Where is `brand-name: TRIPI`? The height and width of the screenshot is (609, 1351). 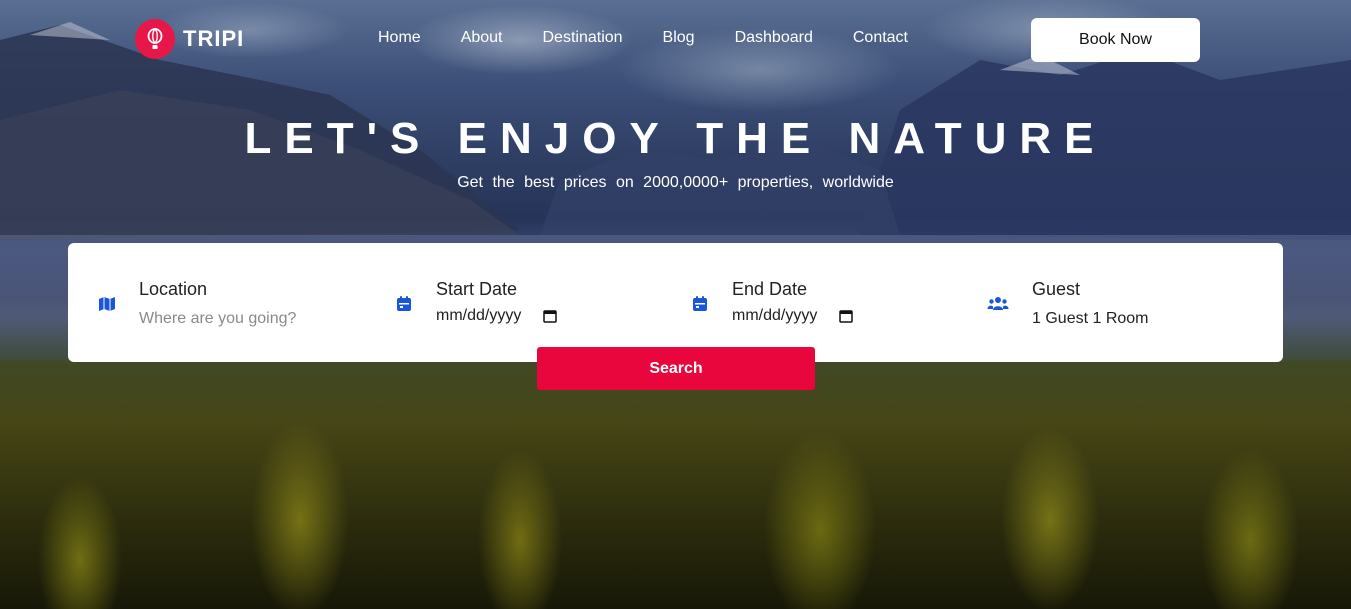
brand-name: TRIPI is located at coordinates (214, 38).